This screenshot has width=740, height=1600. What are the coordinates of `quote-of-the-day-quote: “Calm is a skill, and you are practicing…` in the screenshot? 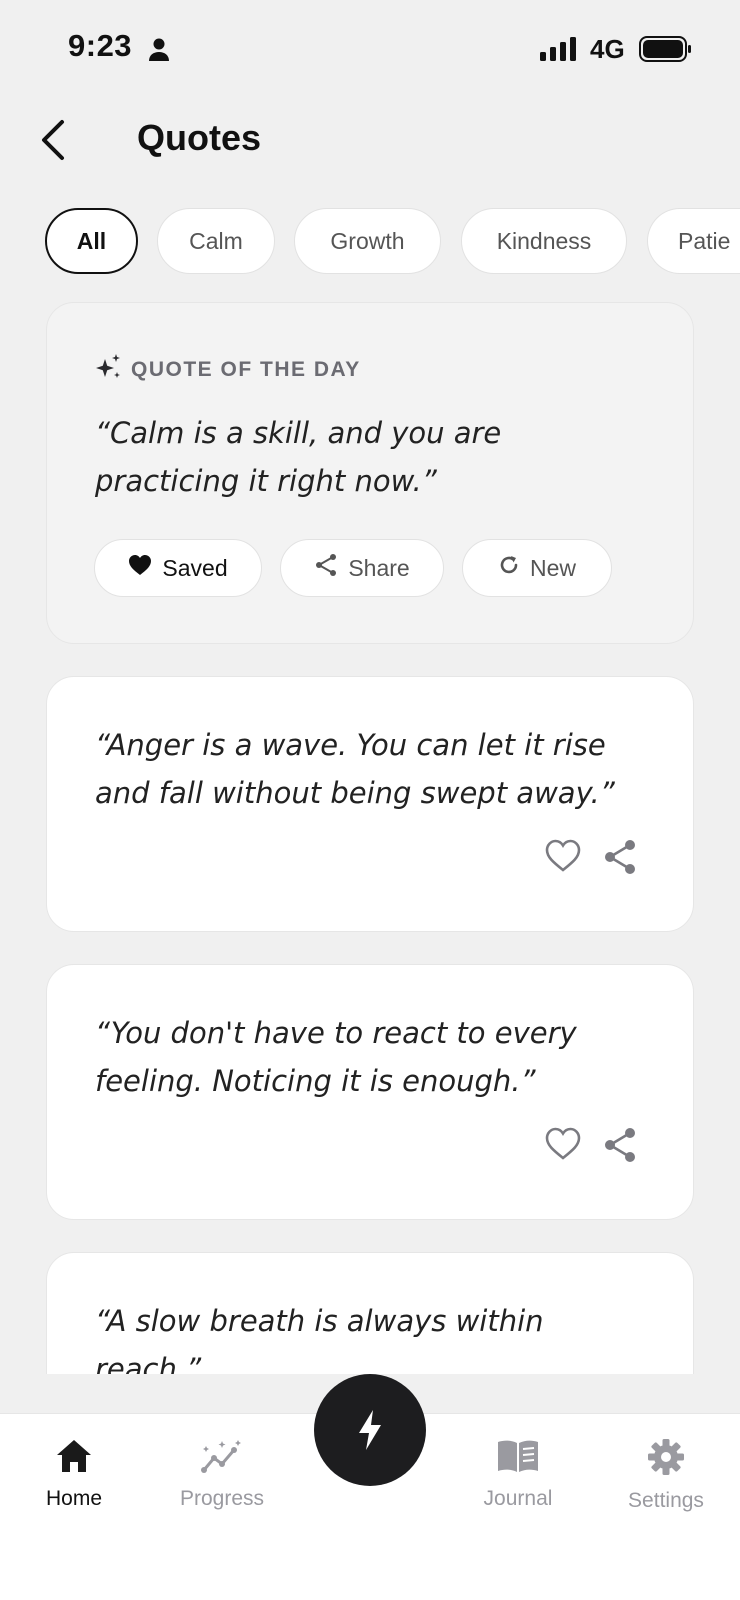 It's located at (298, 457).